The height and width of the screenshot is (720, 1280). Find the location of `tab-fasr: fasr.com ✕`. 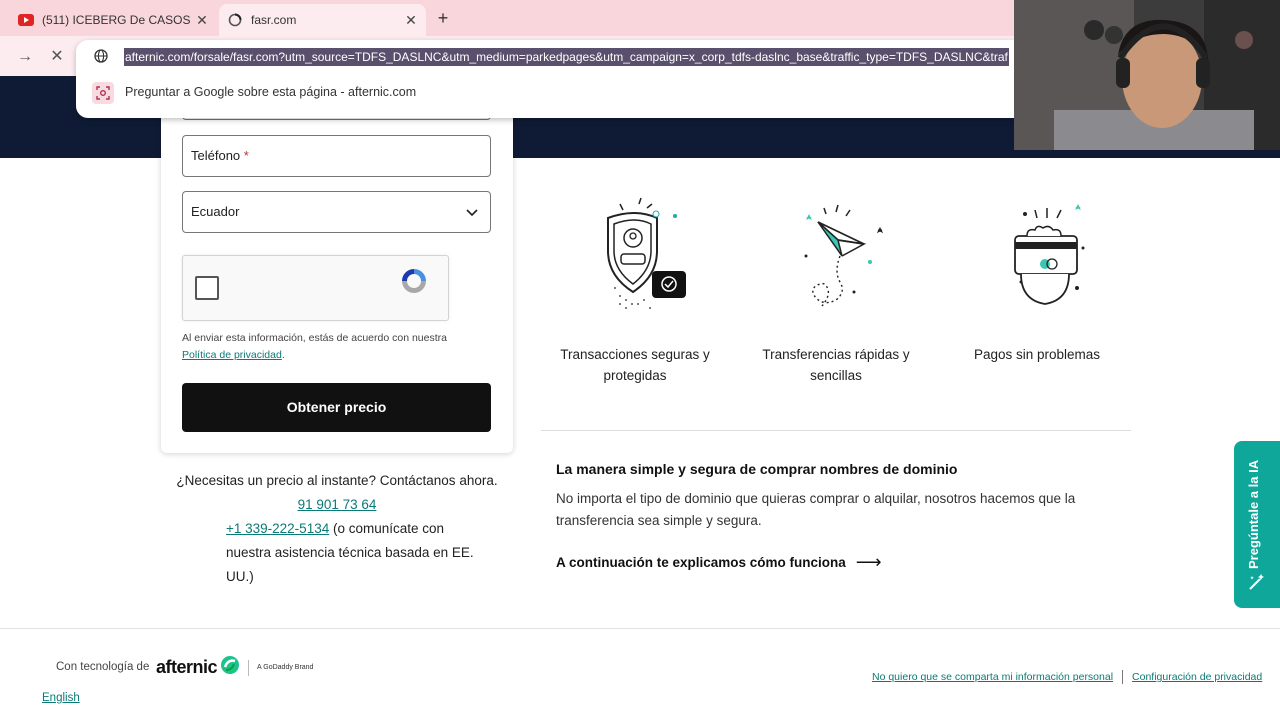

tab-fasr: fasr.com ✕ is located at coordinates (322, 20).